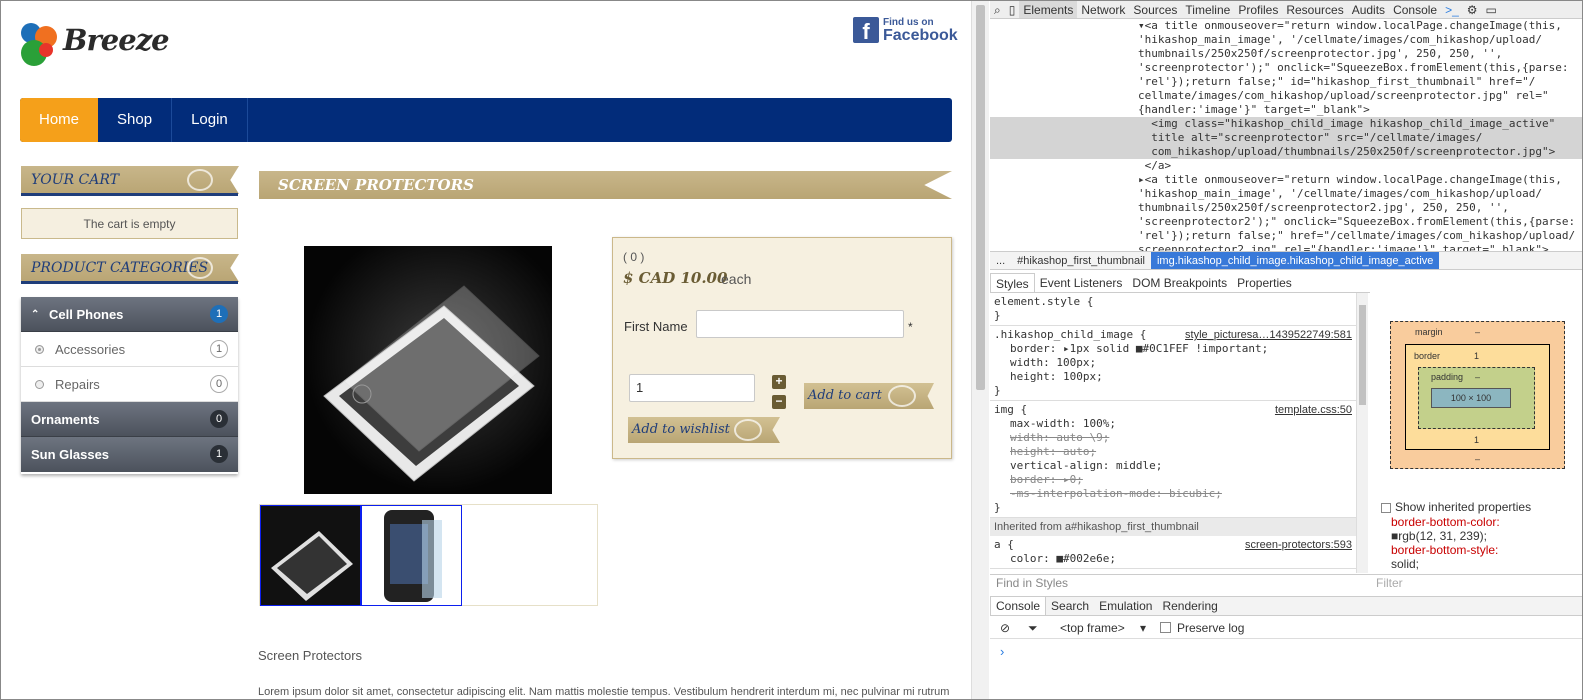 Image resolution: width=1583 pixels, height=700 pixels. I want to click on css-property: max-width: 100%;, so click(1173, 424).